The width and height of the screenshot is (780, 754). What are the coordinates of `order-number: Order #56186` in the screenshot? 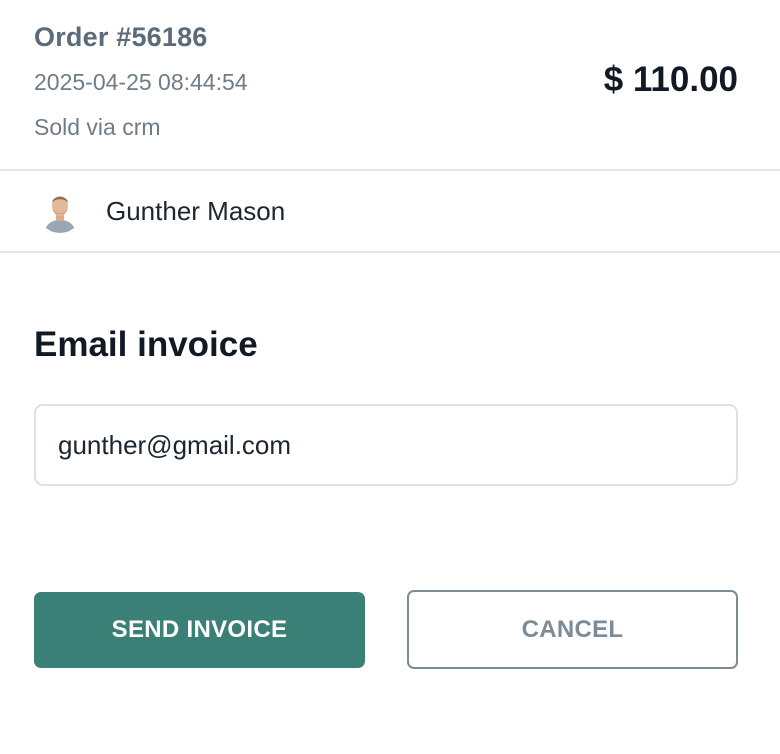 It's located at (121, 37).